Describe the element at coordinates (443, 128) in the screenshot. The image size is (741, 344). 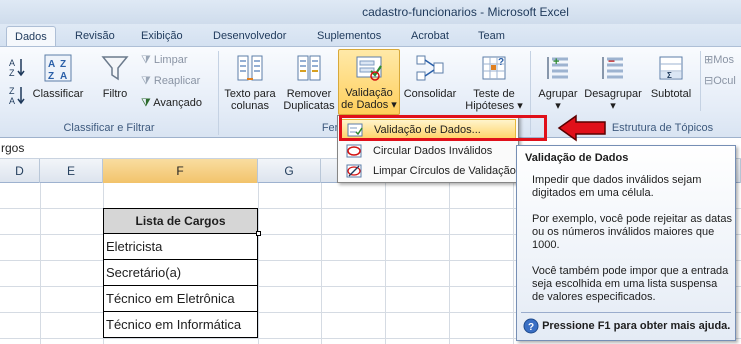
I see `highlight-annotation-box` at that location.